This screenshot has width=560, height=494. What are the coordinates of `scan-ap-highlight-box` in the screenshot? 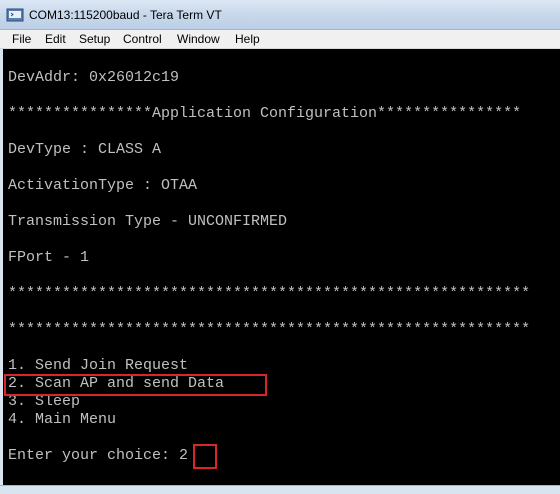 It's located at (135, 385).